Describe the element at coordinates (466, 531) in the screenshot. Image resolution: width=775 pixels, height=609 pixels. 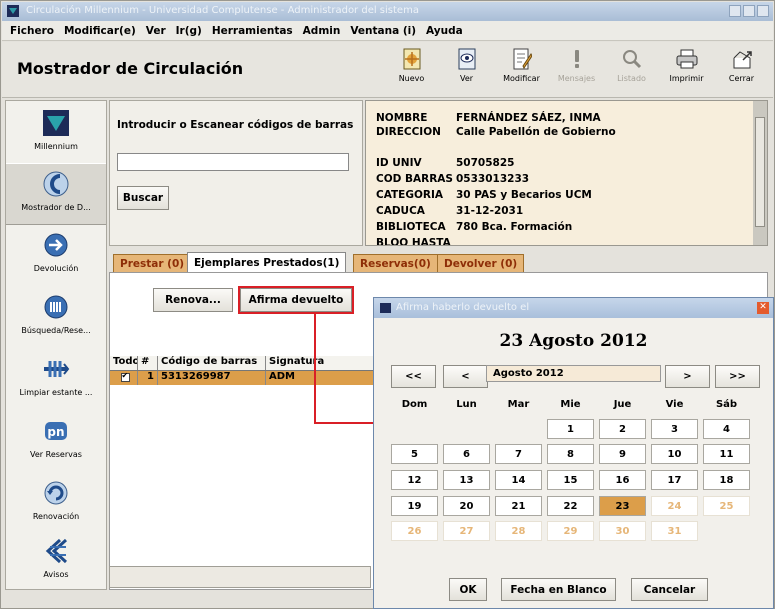
I see `calendar-day: 27` at that location.